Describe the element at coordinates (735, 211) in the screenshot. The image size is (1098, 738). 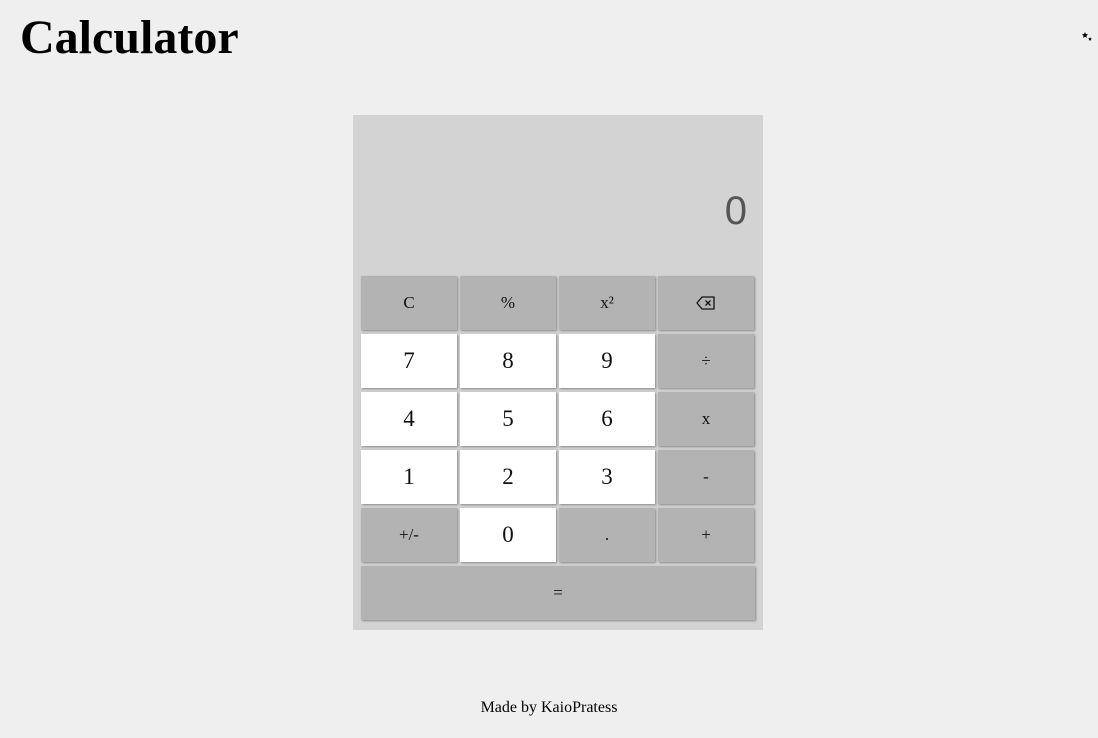
I see `display-value: 0` at that location.